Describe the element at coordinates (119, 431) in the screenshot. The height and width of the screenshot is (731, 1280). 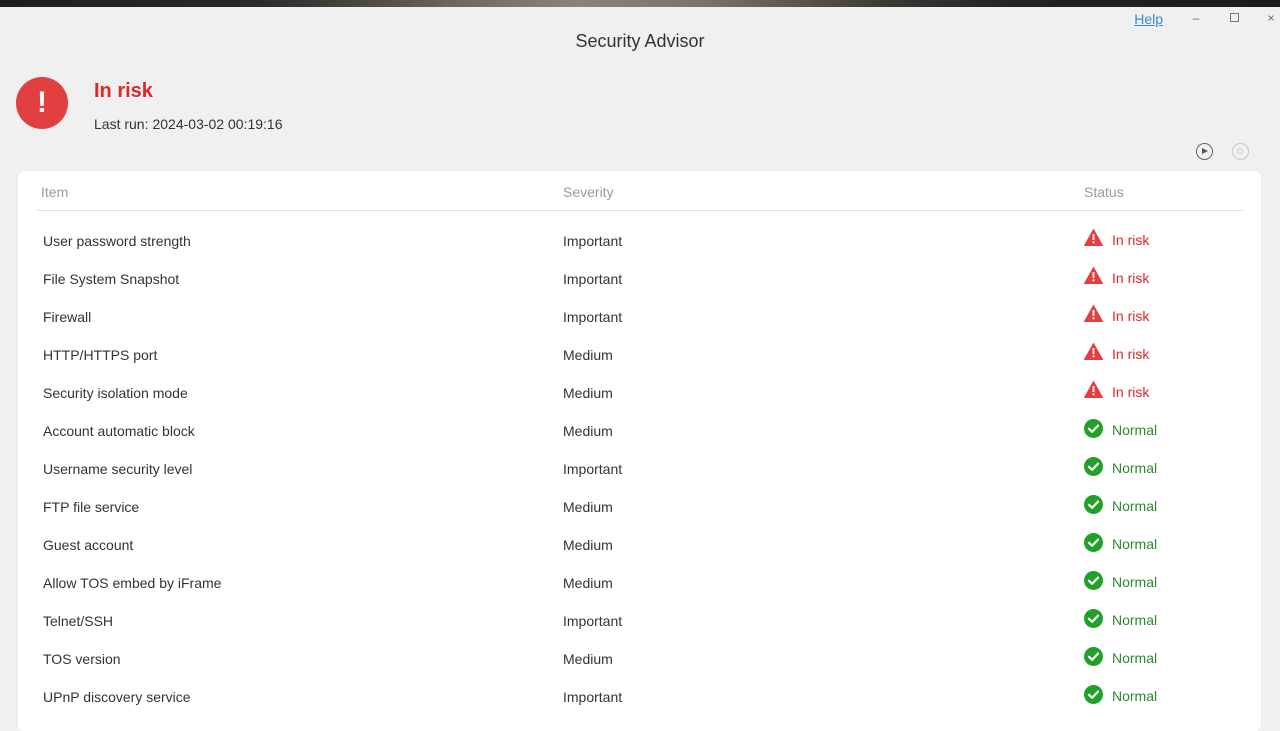
I see `row-item-name: Account automatic block` at that location.